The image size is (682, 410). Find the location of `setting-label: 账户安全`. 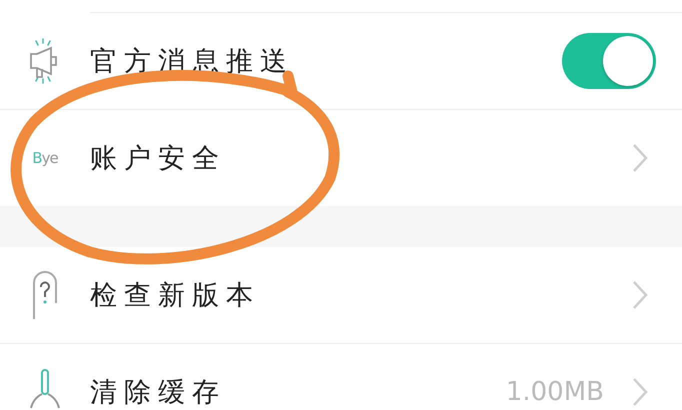

setting-label: 账户安全 is located at coordinates (158, 159).